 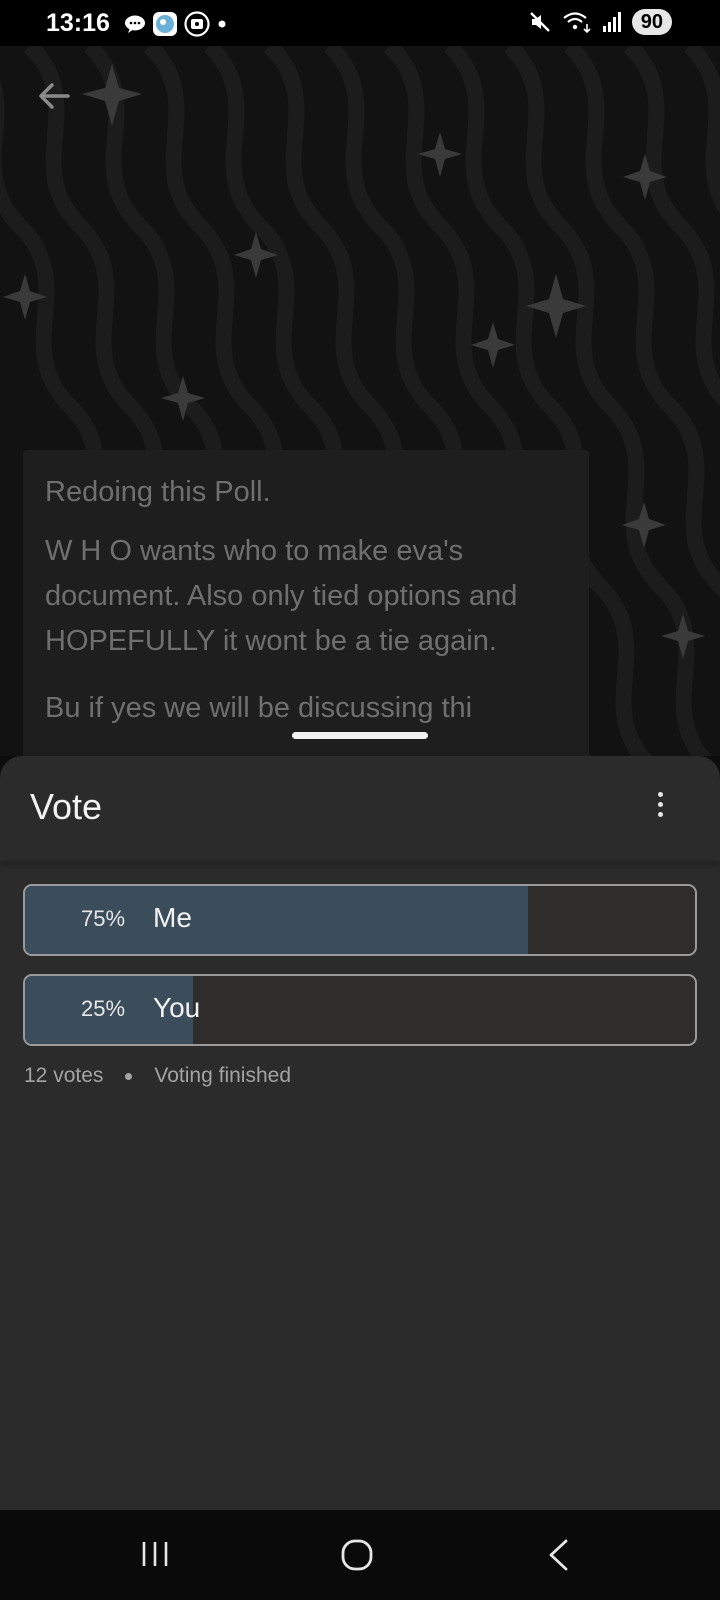 I want to click on poll-meta: 12 votes Voting finished, so click(x=157, y=1076).